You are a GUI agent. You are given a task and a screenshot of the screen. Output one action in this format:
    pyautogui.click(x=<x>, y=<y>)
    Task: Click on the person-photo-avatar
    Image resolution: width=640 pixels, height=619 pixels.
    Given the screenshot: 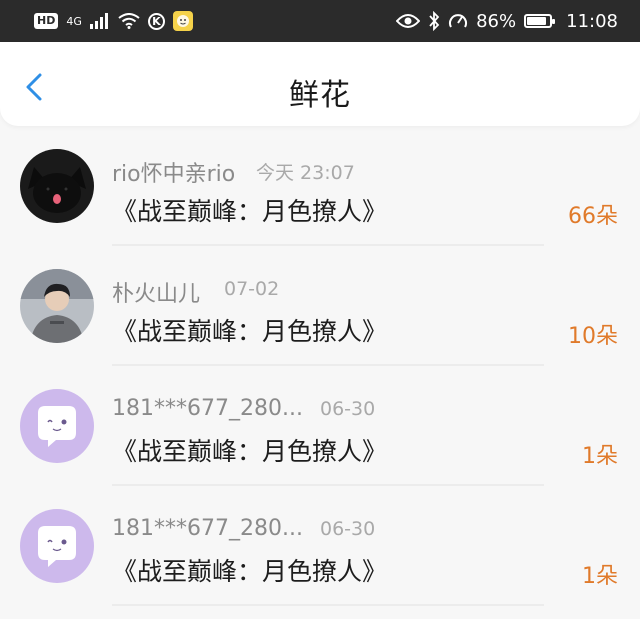 What is the action you would take?
    pyautogui.click(x=57, y=306)
    